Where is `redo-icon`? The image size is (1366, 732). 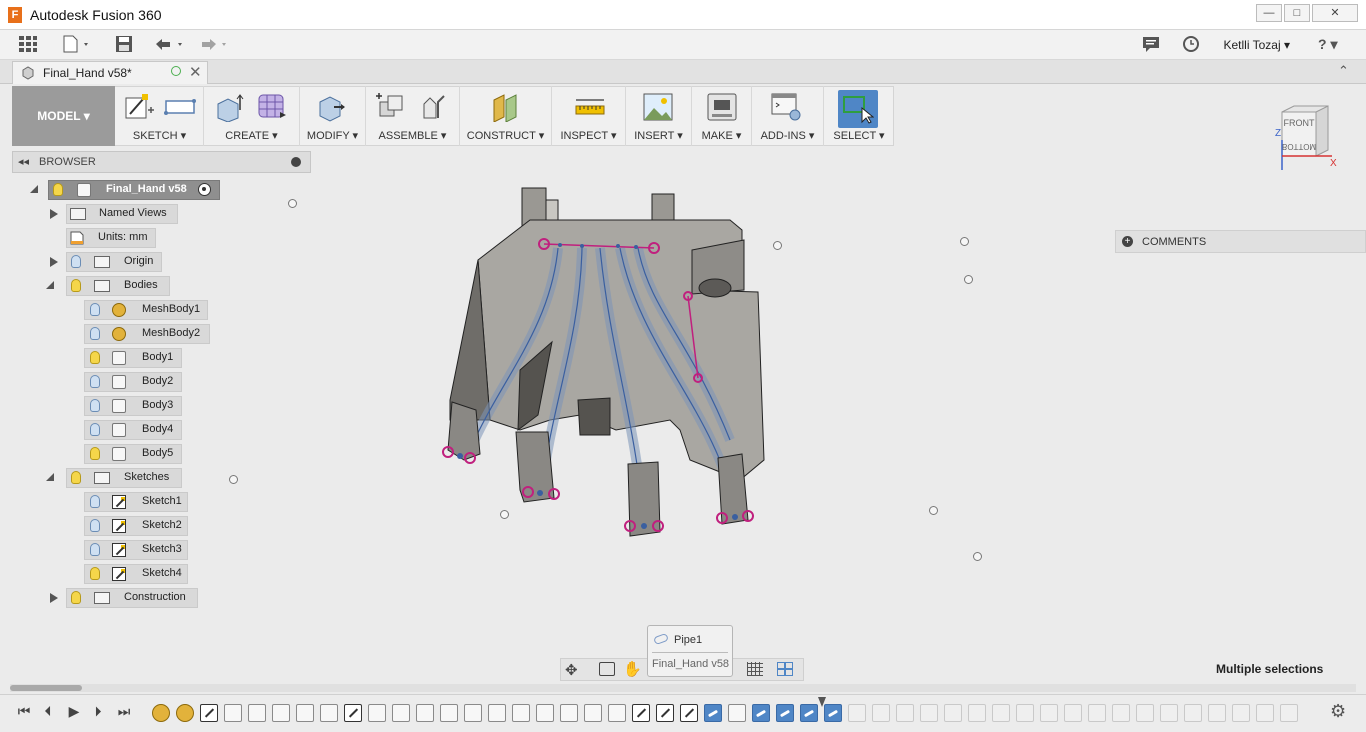
redo-icon is located at coordinates (214, 45).